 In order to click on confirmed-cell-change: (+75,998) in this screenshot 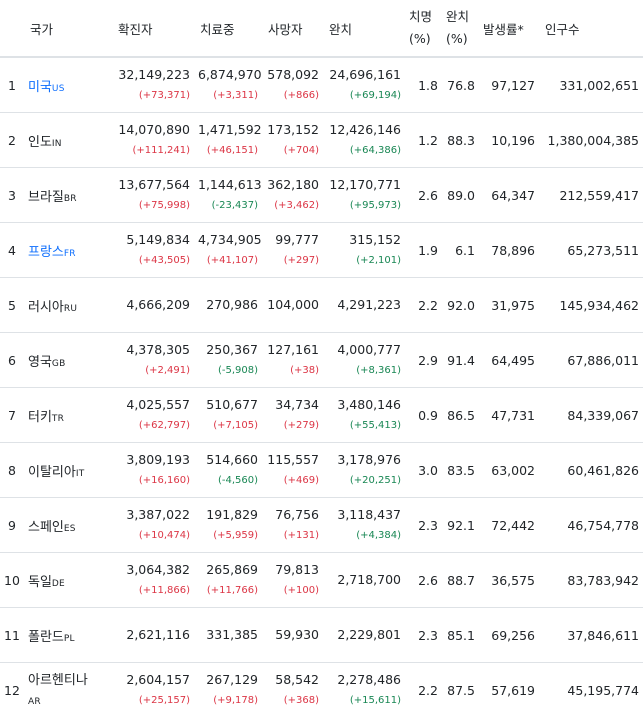, I will do `click(153, 206)`.